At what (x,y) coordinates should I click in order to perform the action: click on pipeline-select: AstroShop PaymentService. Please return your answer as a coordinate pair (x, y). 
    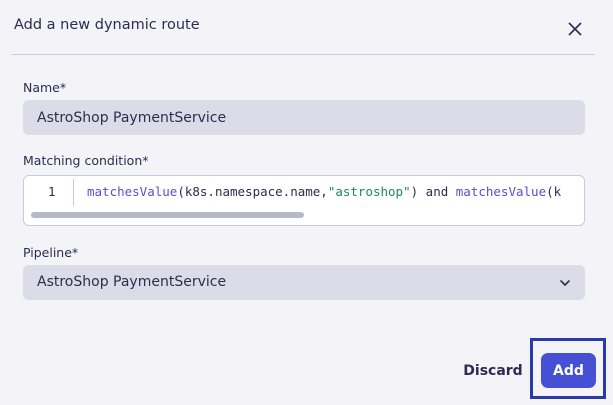
    Looking at the image, I should click on (304, 282).